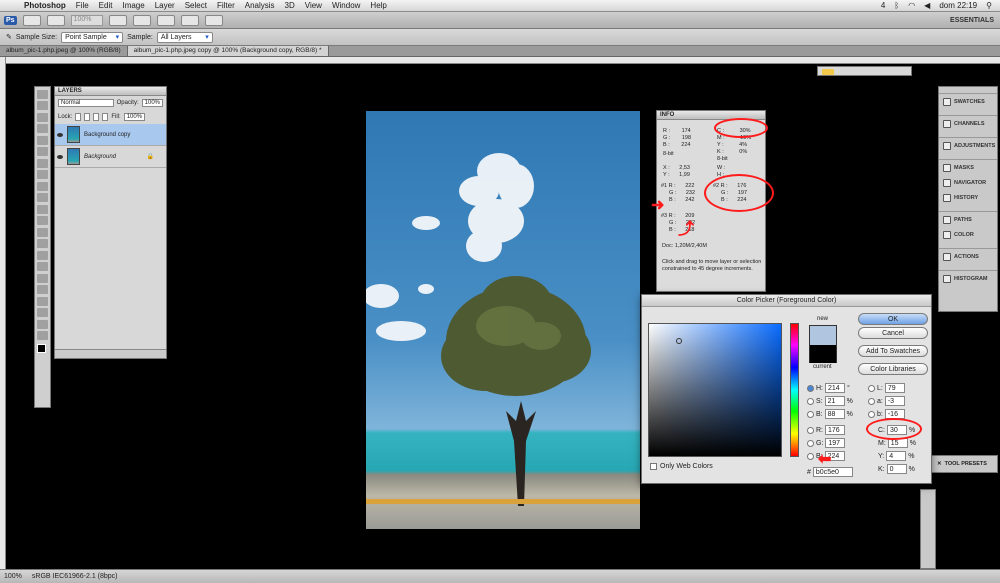  What do you see at coordinates (893, 319) in the screenshot?
I see `ok-button: OK` at bounding box center [893, 319].